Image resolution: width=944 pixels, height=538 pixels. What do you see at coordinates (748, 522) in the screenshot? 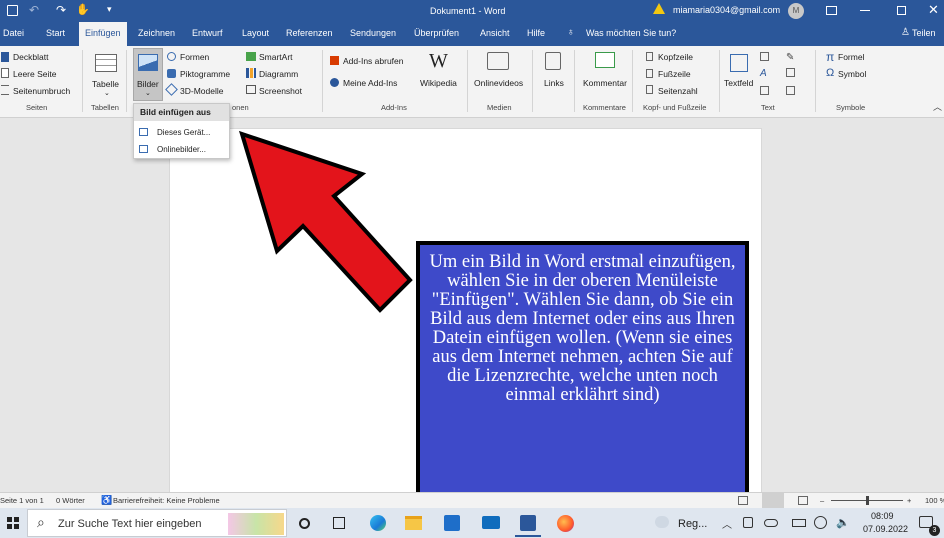
I see `tray-app-icon` at bounding box center [748, 522].